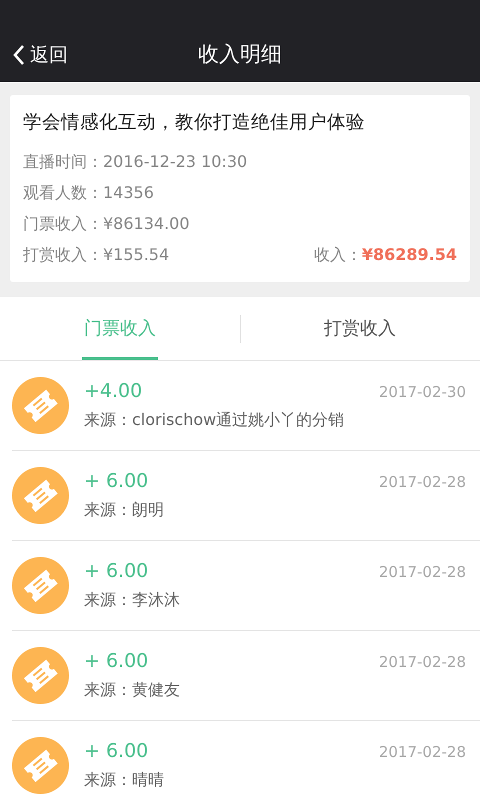  I want to click on record-source: 来源：李沐沐, so click(132, 600).